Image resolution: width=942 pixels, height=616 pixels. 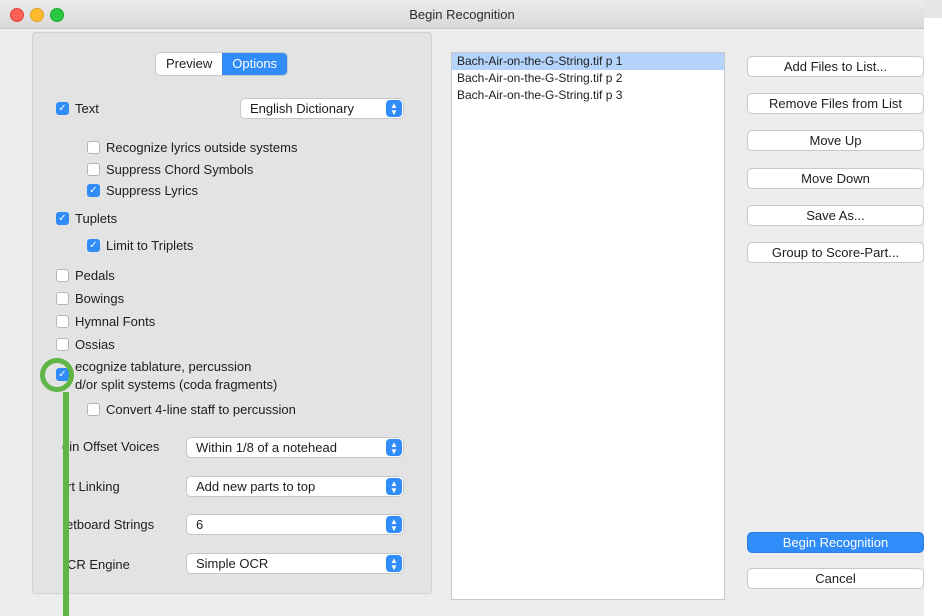 I want to click on lyrics-outside-checkbox: Recognize lyrics outside systems, so click(x=192, y=147).